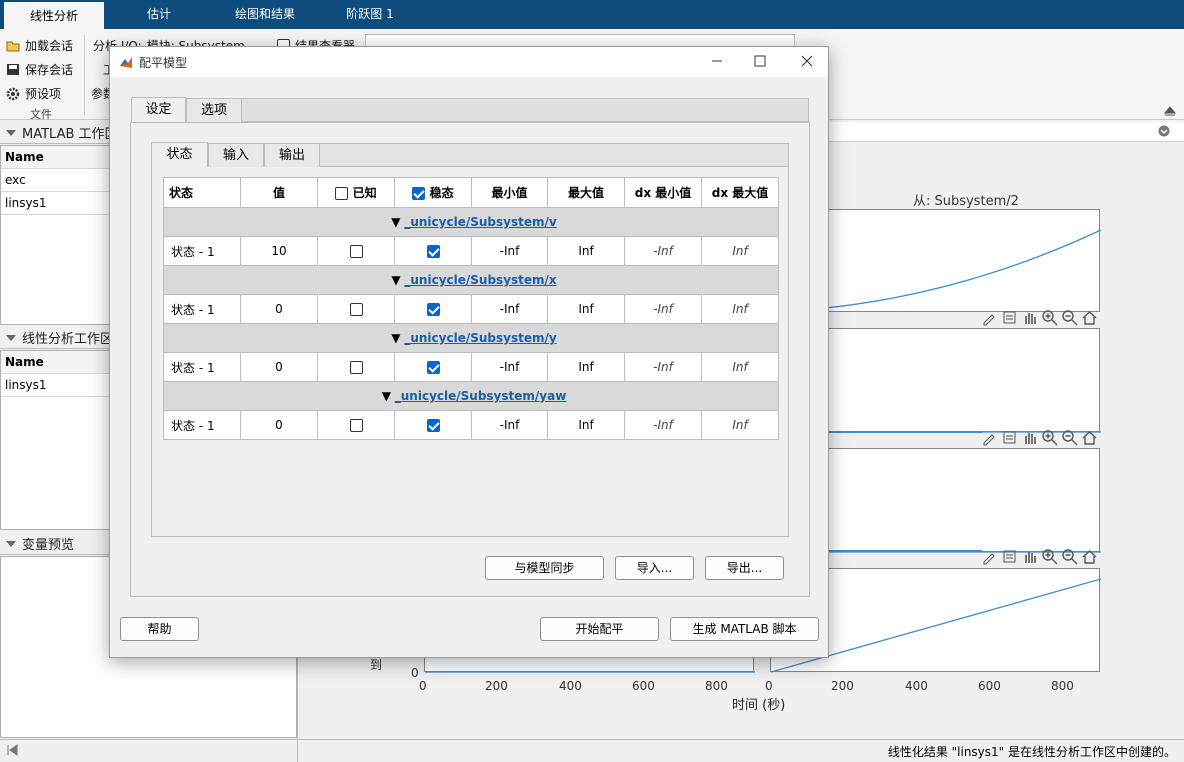 This screenshot has width=1184, height=762. I want to click on tab-specification: 设定, so click(158, 109).